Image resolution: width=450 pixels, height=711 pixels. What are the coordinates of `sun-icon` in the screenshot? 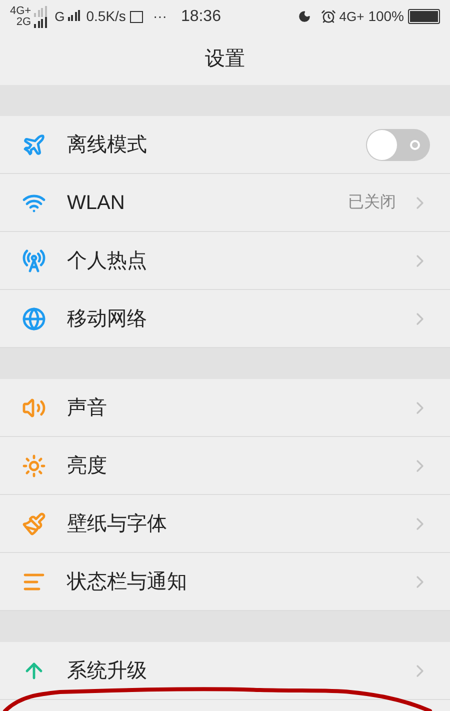 It's located at (34, 466).